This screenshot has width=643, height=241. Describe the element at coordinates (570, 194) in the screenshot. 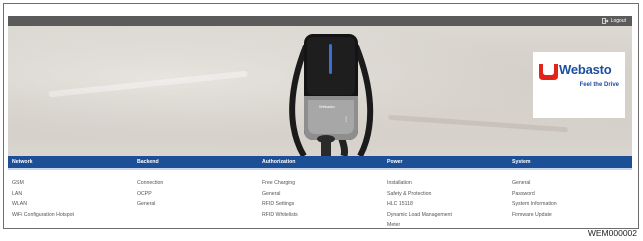

I see `menu-item-password: Password` at that location.